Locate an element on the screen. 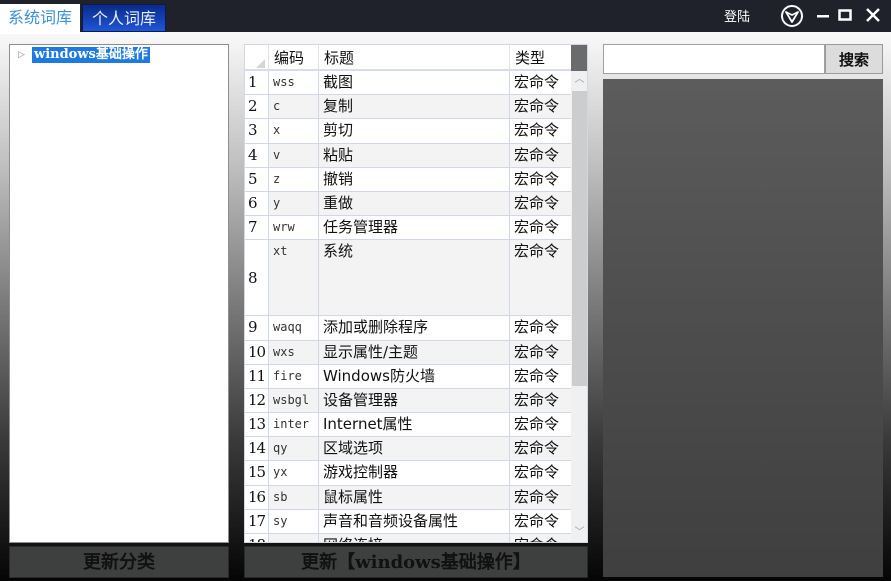 The height and width of the screenshot is (581, 891). cell-code: sb is located at coordinates (294, 497).